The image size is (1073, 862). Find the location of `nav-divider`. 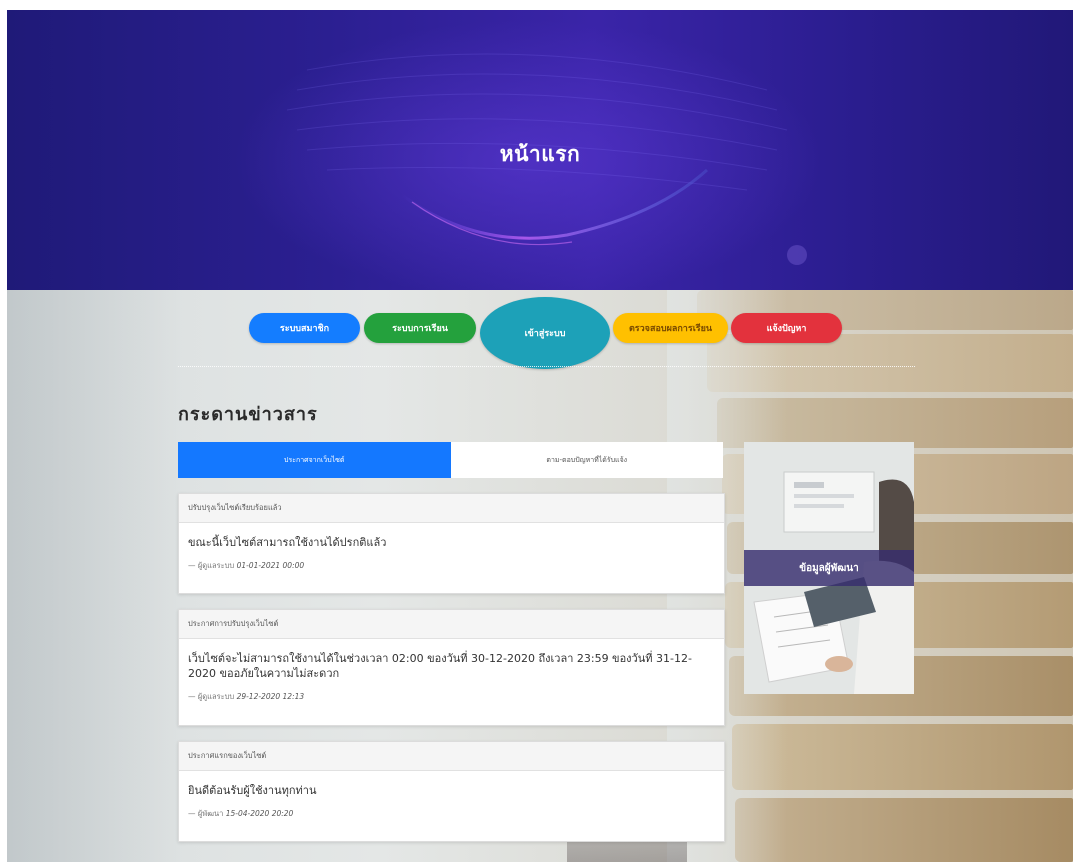

nav-divider is located at coordinates (546, 366).